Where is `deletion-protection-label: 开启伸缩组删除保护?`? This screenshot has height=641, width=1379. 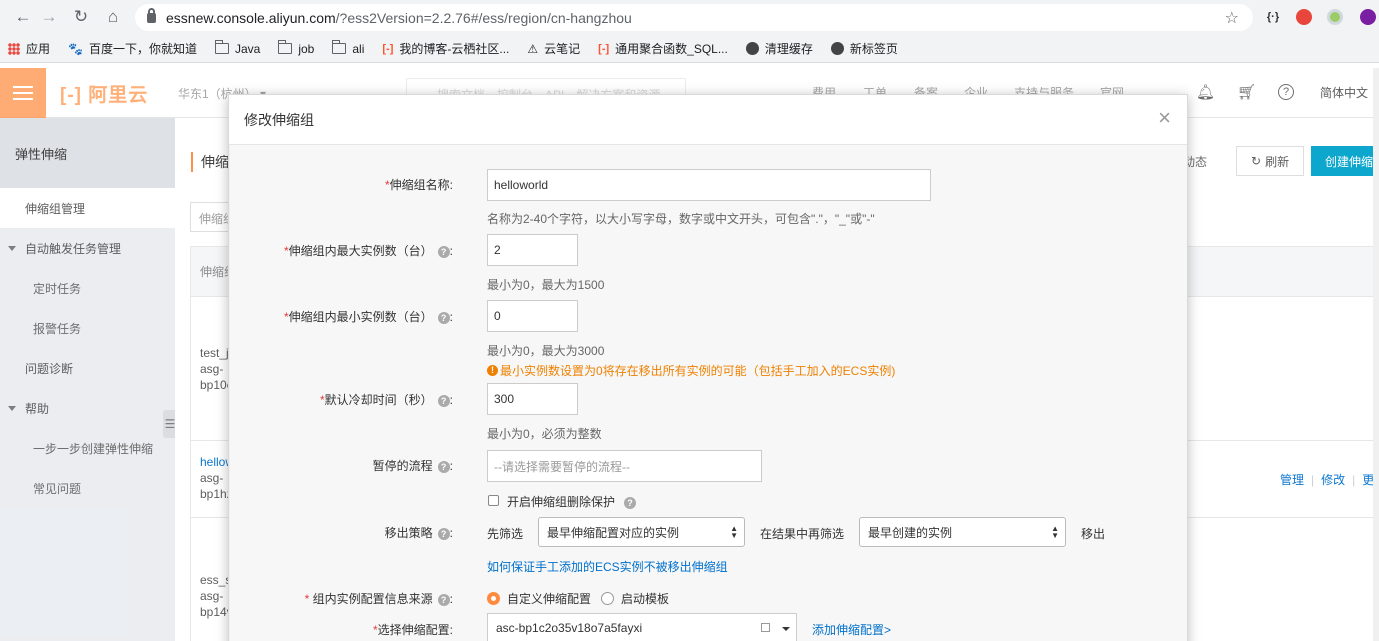
deletion-protection-label: 开启伸缩组删除保护? is located at coordinates (572, 501).